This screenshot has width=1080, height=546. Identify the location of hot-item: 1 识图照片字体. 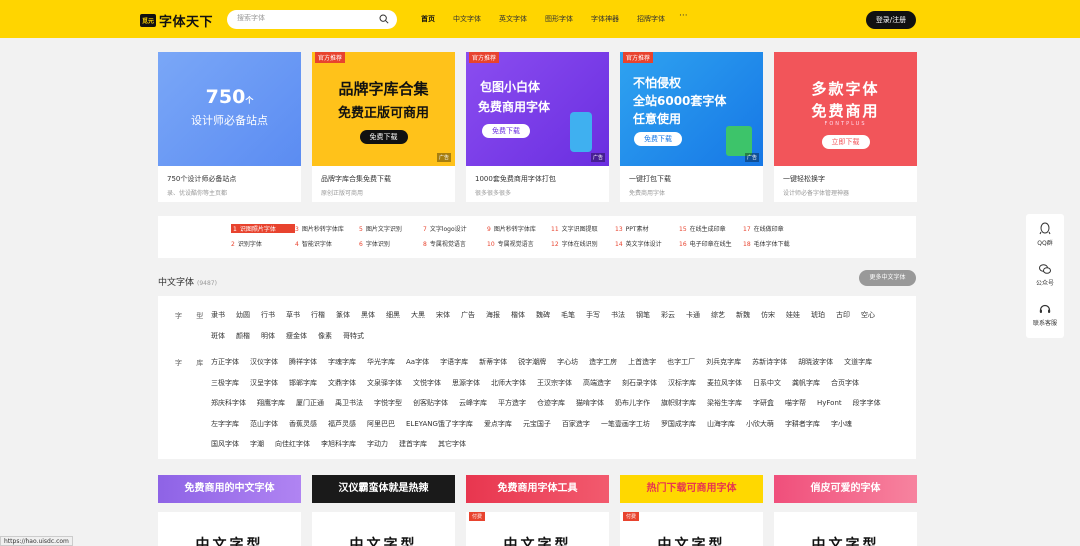
(263, 228).